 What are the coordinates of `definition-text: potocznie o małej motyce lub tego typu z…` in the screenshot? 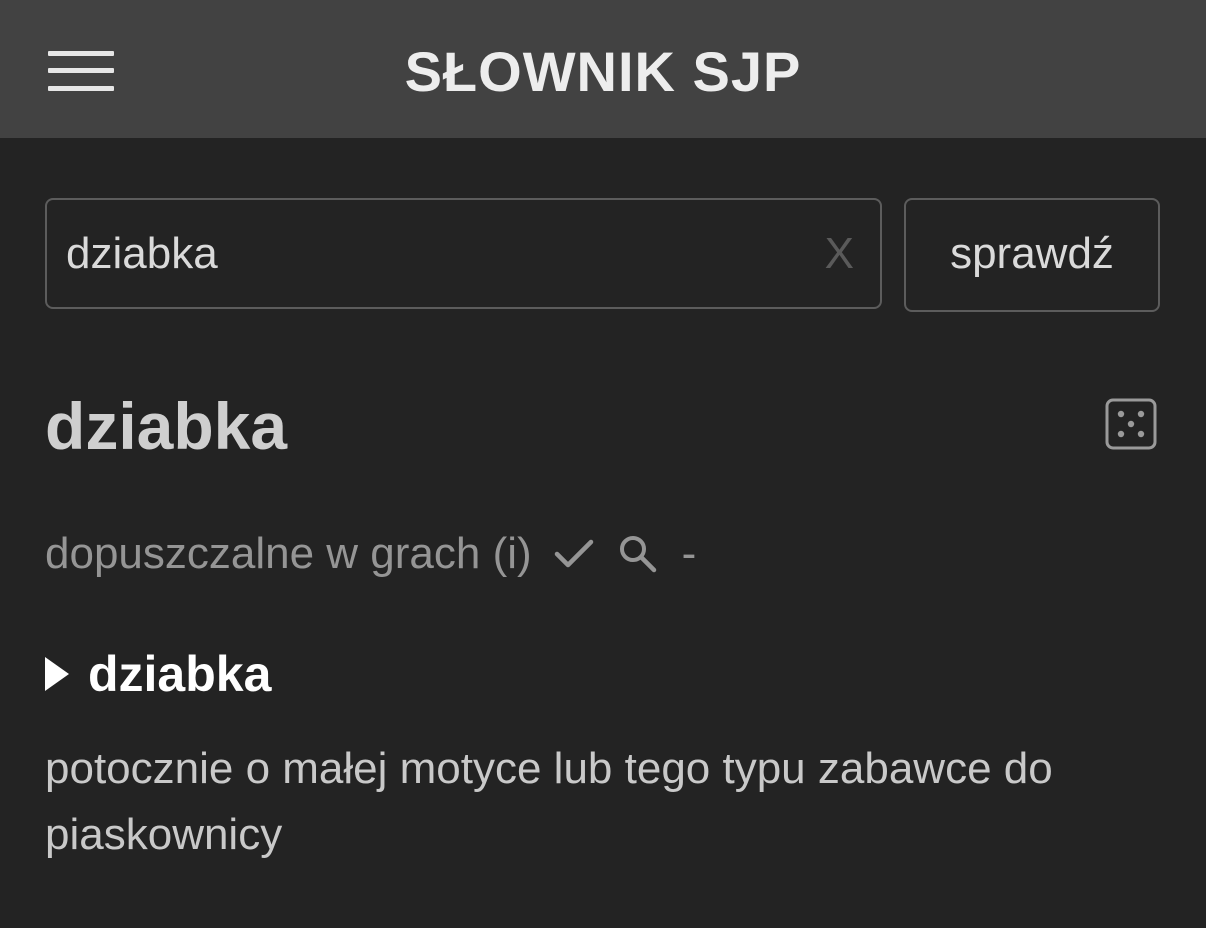 It's located at (549, 801).